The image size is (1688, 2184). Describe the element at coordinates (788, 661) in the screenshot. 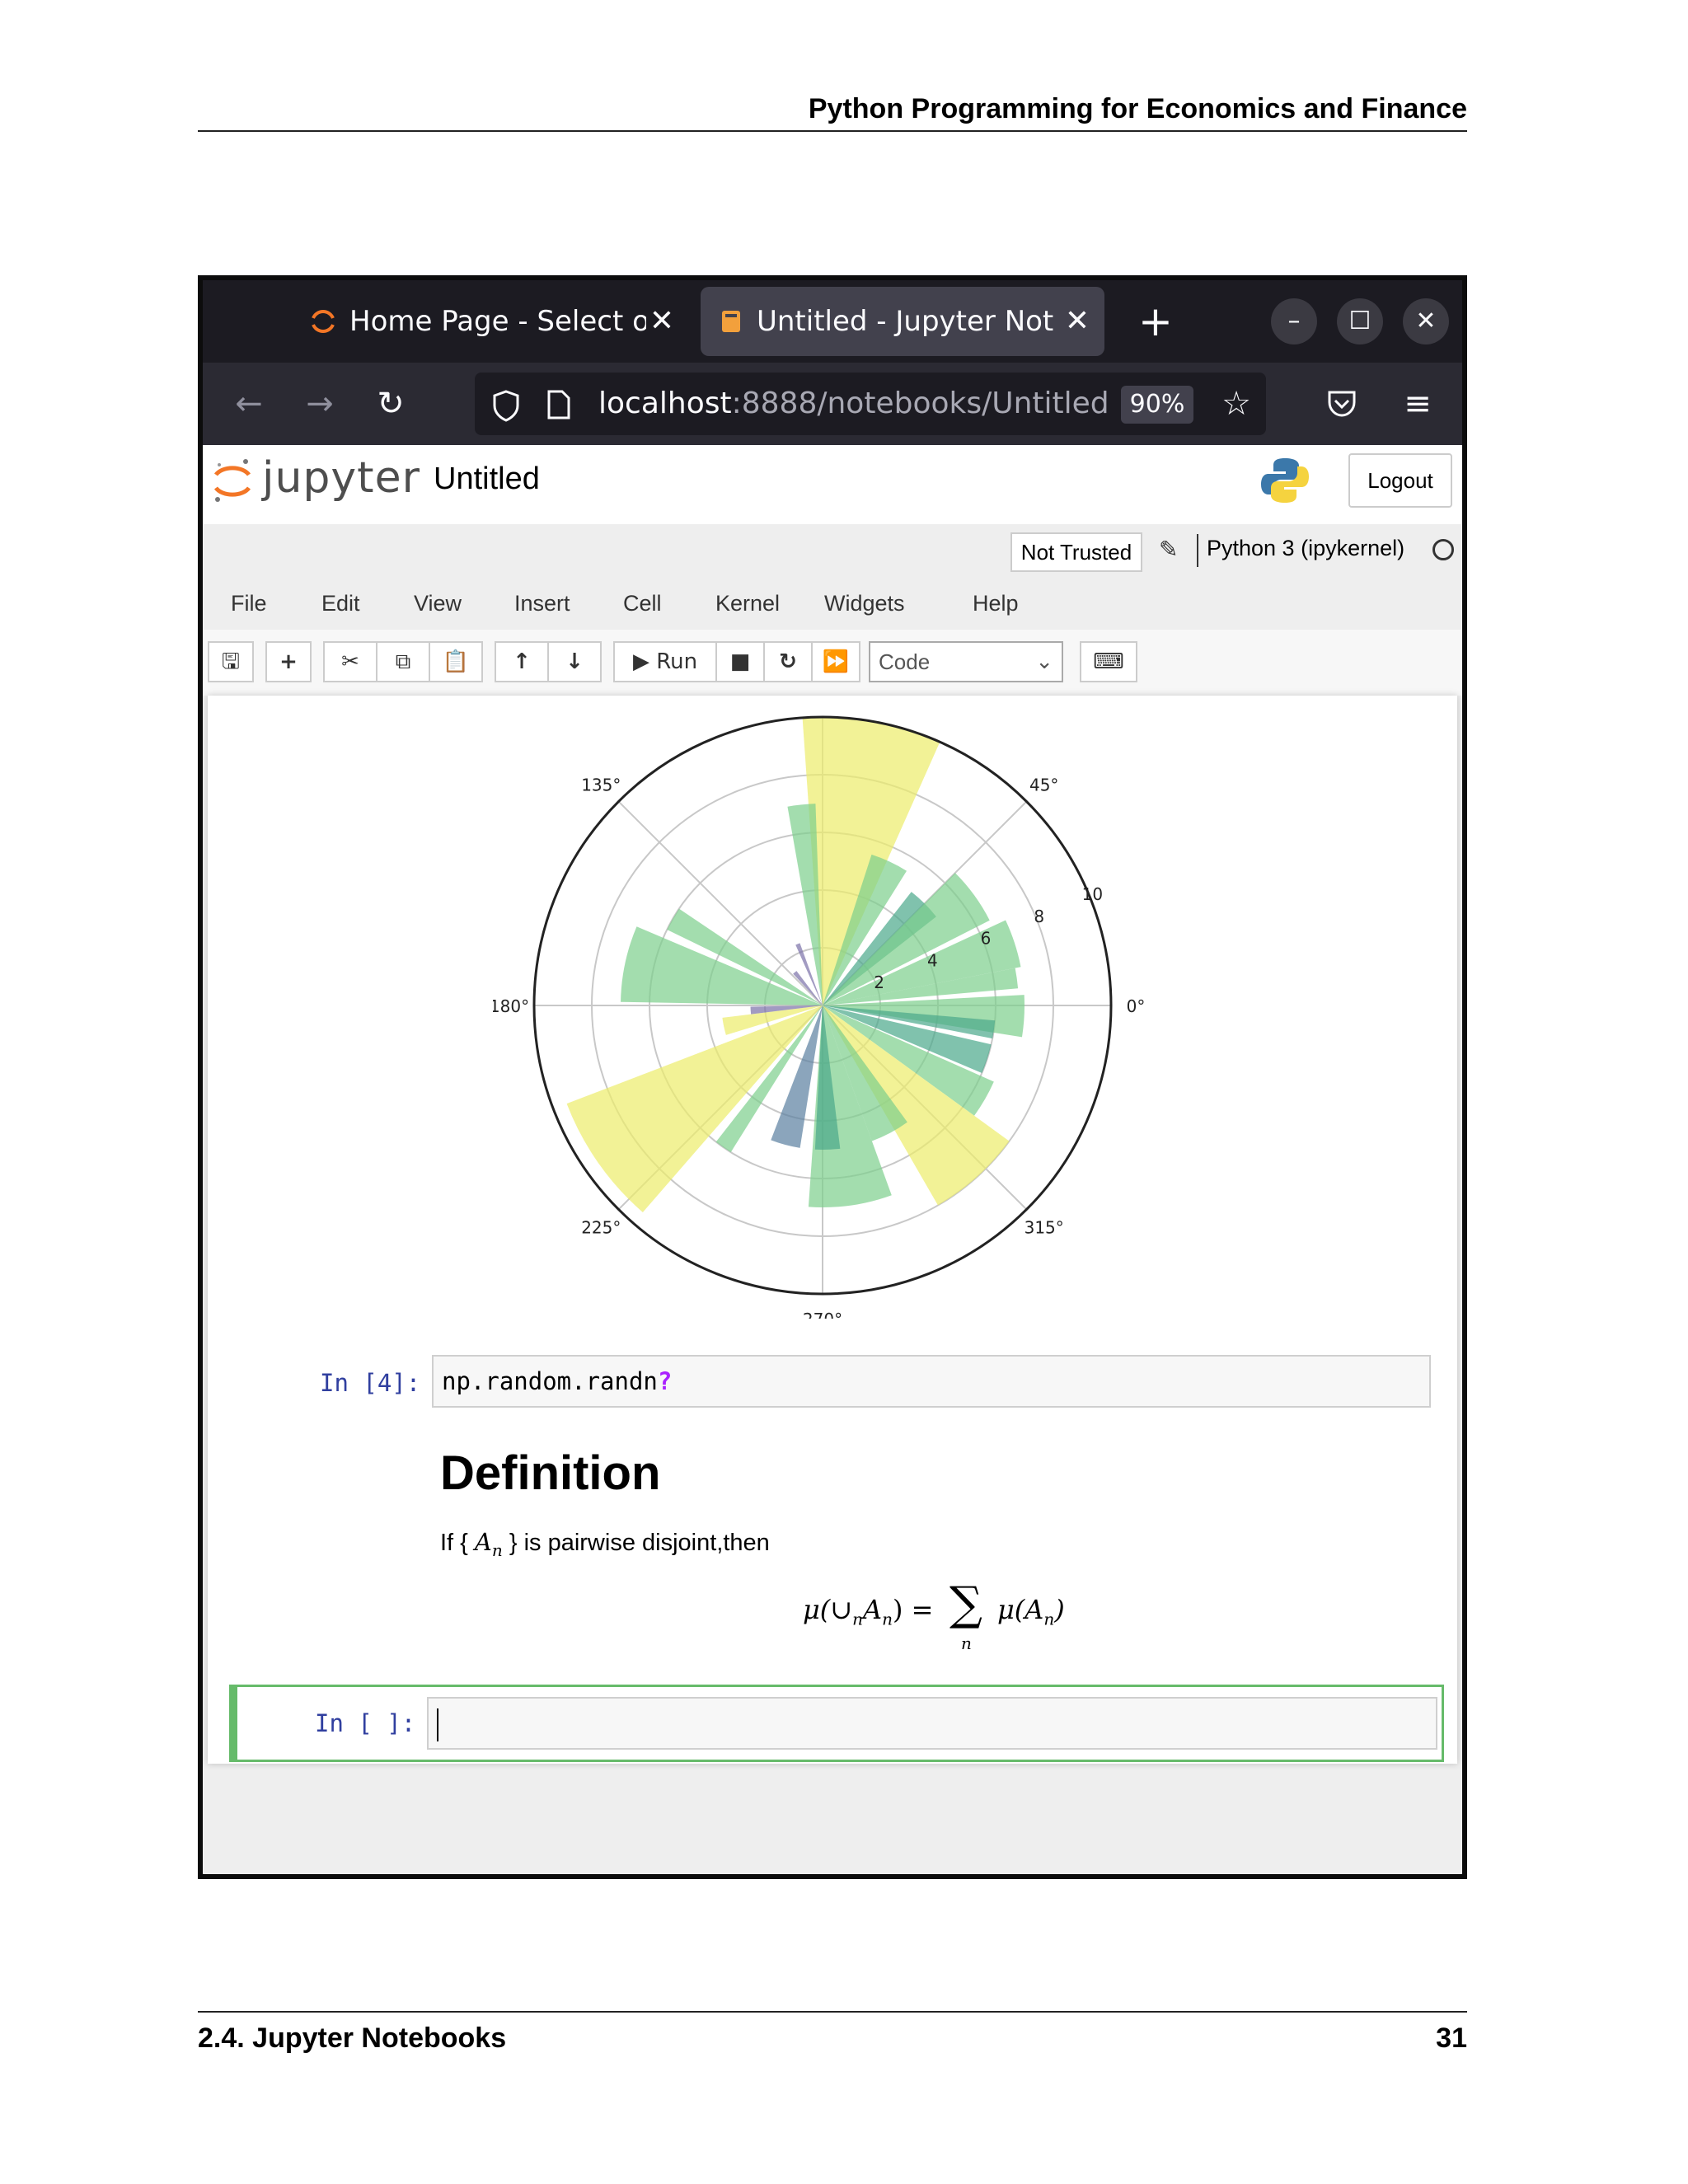

I see `restart-icon: ↻` at that location.